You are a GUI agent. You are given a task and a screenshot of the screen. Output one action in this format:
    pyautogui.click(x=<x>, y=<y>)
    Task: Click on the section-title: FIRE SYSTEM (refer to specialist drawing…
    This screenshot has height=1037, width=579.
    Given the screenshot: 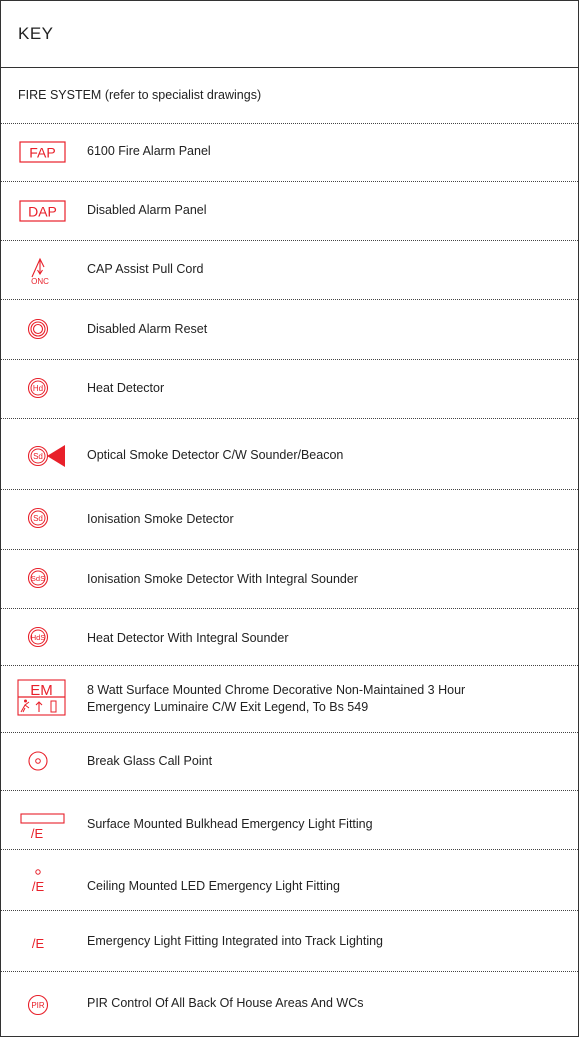 What is the action you would take?
    pyautogui.click(x=140, y=95)
    